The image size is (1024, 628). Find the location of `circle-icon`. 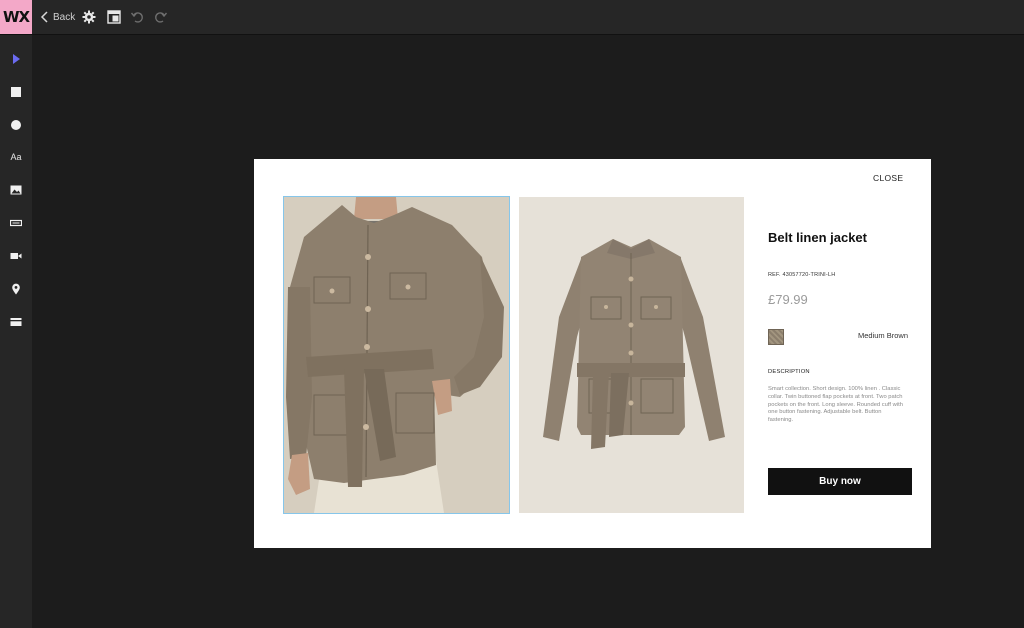

circle-icon is located at coordinates (16, 125).